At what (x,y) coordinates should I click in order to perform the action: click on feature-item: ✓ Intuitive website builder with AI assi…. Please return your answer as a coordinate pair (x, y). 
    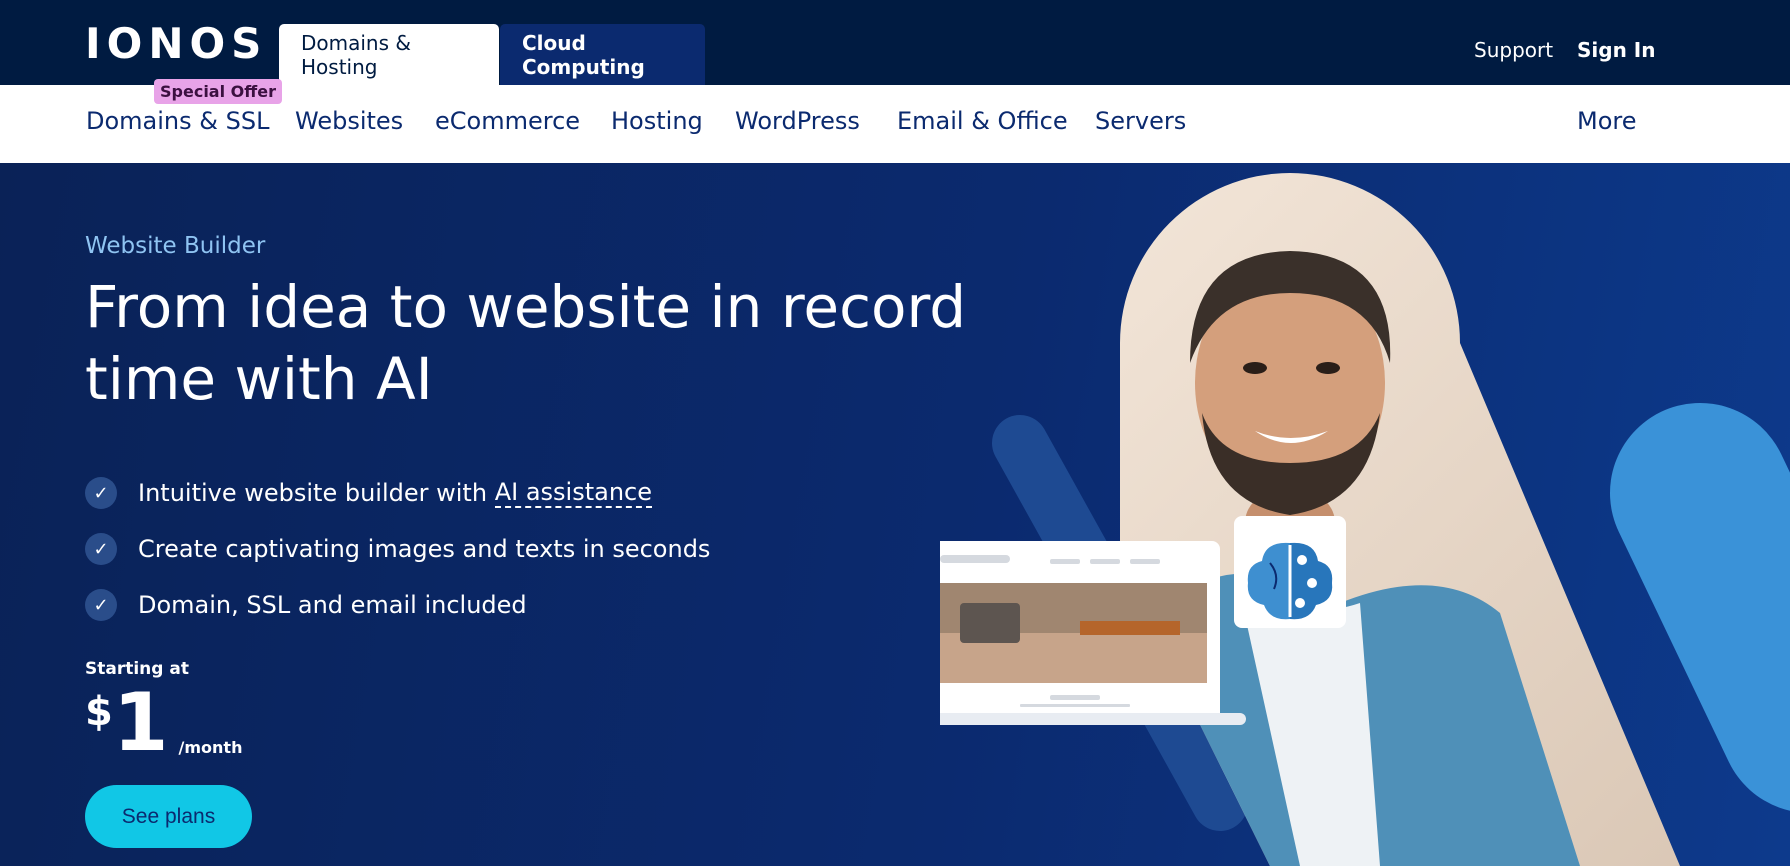
    Looking at the image, I should click on (397, 493).